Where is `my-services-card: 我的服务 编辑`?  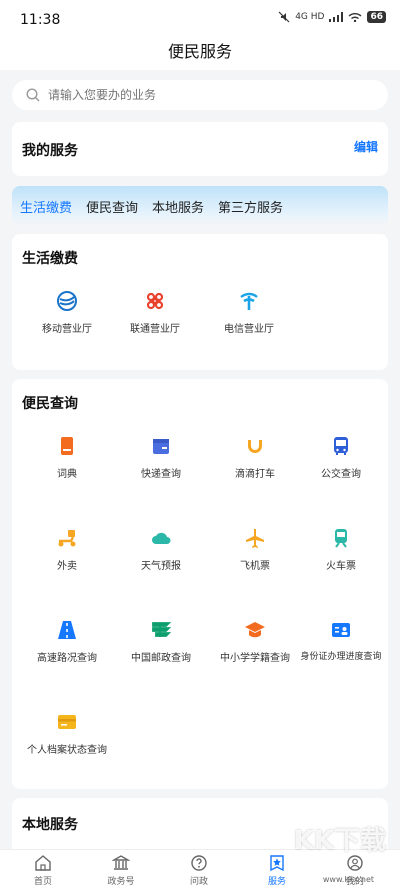 my-services-card: 我的服务 编辑 is located at coordinates (200, 149).